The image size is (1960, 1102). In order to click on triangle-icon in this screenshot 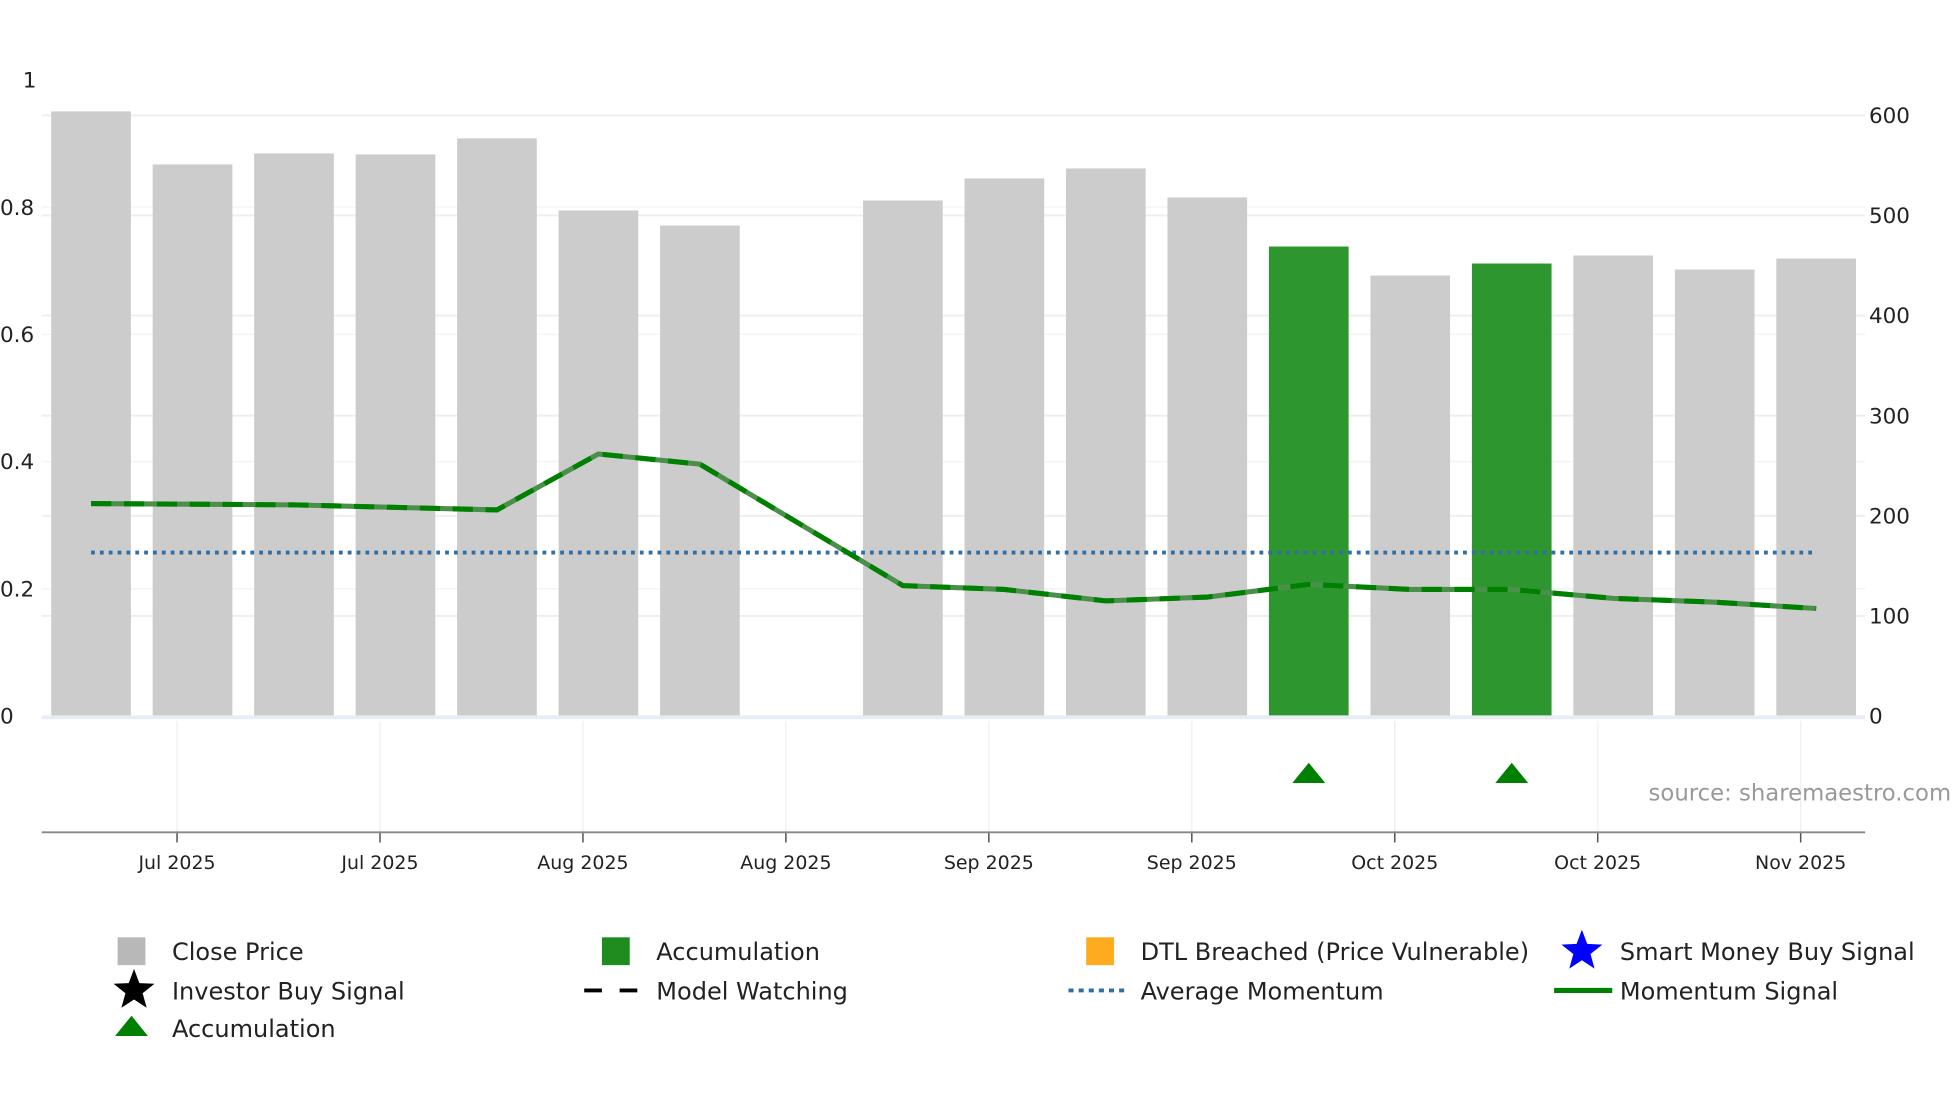, I will do `click(131, 1025)`.